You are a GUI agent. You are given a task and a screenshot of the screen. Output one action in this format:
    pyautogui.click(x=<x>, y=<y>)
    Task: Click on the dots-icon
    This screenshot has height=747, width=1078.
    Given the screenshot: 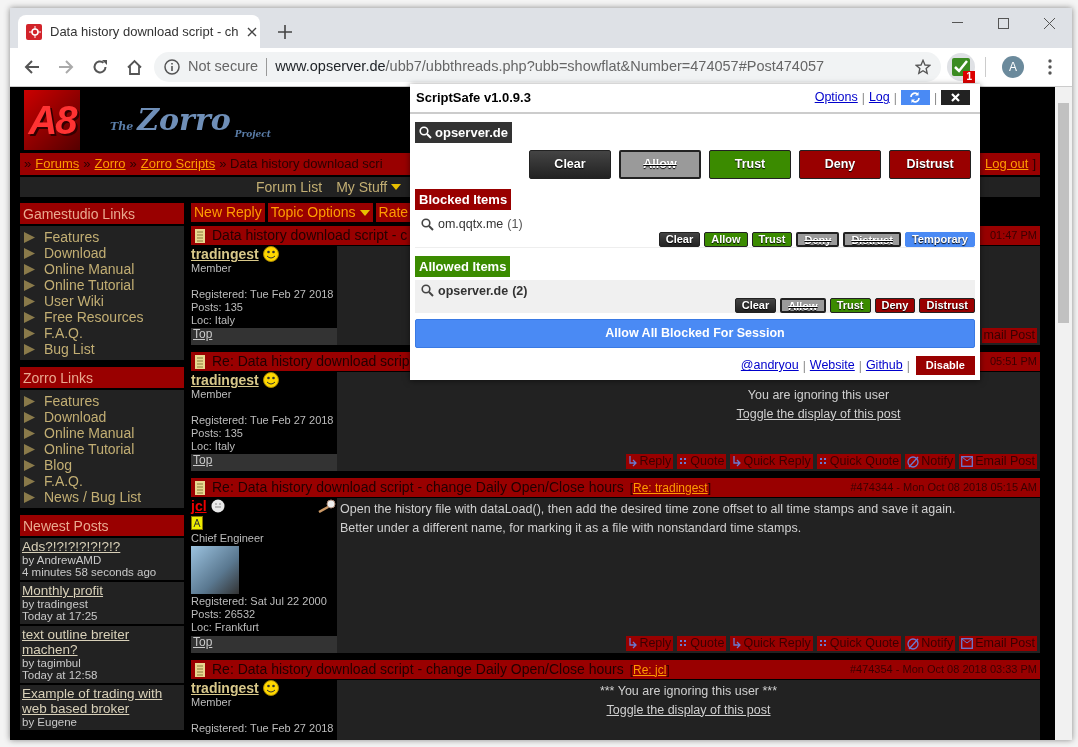 What is the action you would take?
    pyautogui.click(x=684, y=643)
    